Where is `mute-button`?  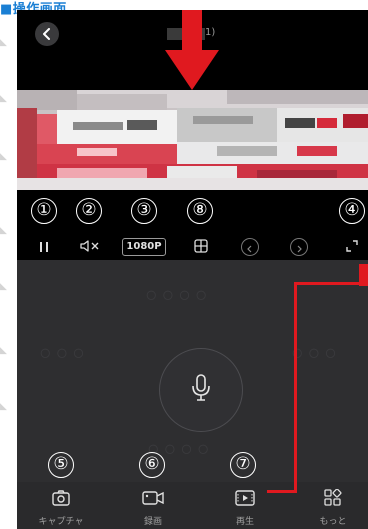 mute-button is located at coordinates (90, 247).